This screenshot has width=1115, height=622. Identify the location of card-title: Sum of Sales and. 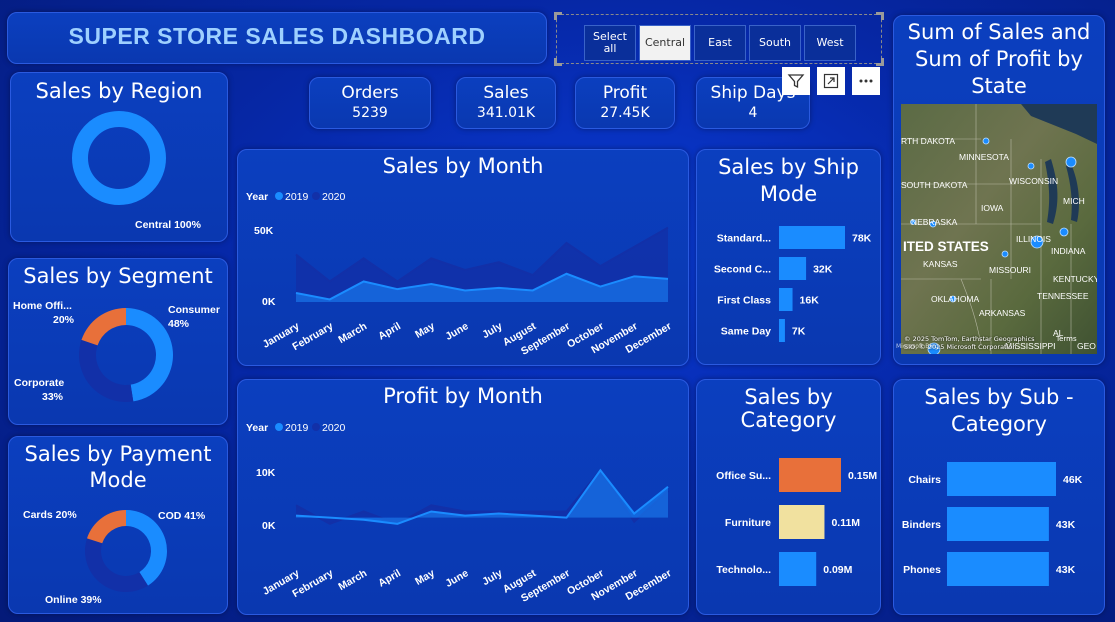
(999, 32).